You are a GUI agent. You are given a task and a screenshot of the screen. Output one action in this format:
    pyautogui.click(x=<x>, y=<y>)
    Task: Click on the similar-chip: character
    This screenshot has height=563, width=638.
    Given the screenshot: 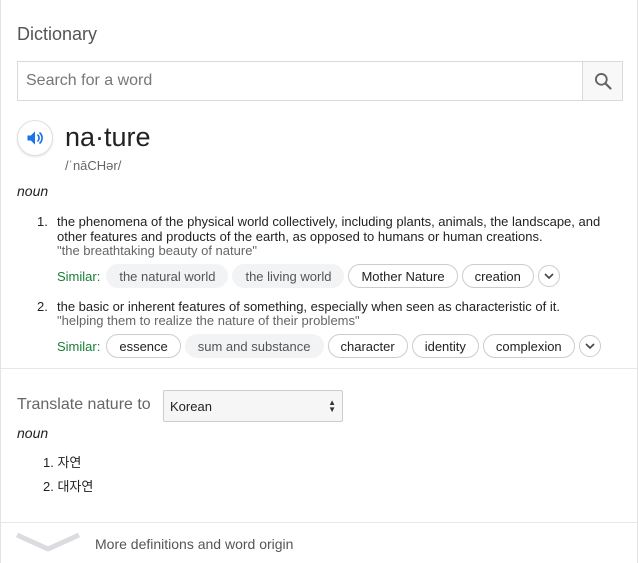 What is the action you would take?
    pyautogui.click(x=367, y=346)
    